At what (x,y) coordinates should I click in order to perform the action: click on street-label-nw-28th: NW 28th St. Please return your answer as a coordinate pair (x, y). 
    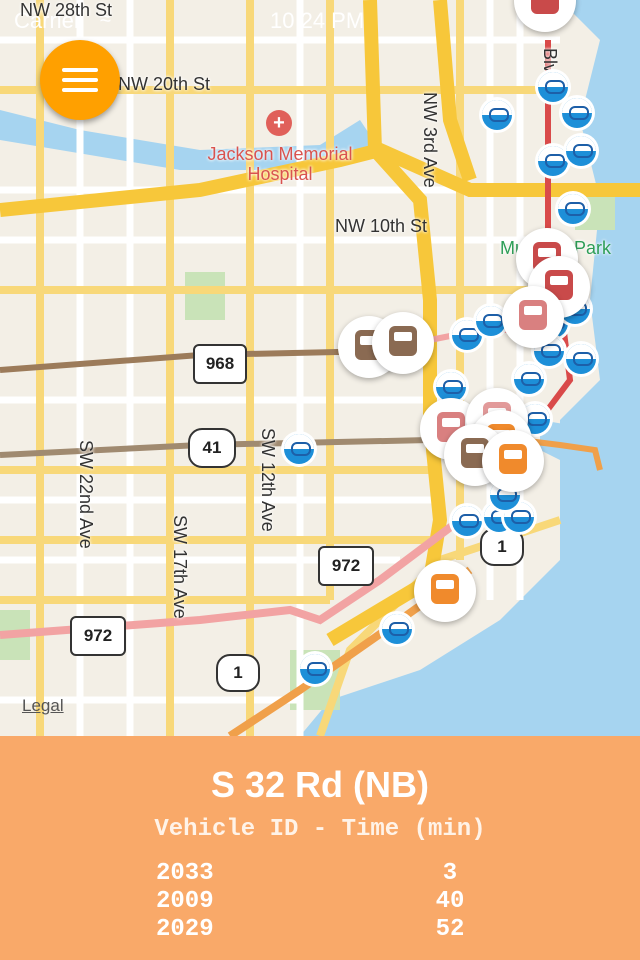
    Looking at the image, I should click on (66, 10).